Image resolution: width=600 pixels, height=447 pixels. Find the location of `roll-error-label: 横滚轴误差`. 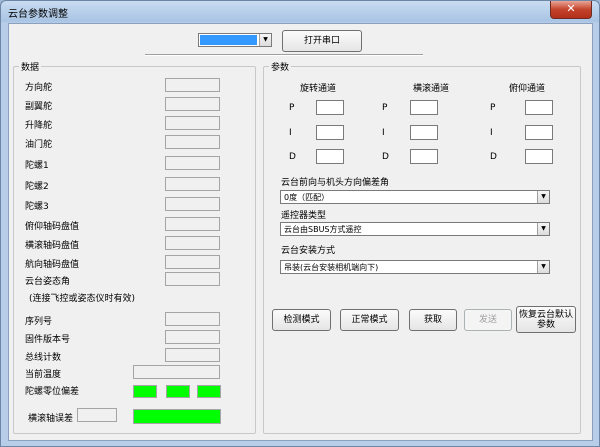

roll-error-label: 横滚轴误差 is located at coordinates (51, 419).